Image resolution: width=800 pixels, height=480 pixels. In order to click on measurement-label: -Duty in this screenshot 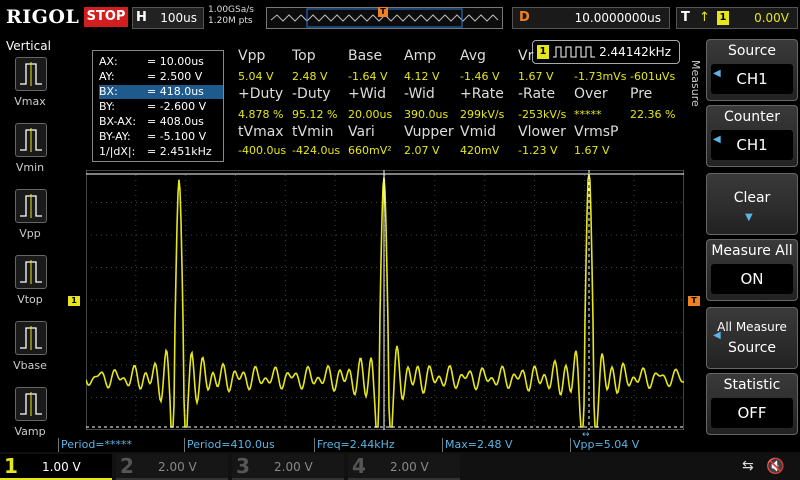, I will do `click(311, 94)`.